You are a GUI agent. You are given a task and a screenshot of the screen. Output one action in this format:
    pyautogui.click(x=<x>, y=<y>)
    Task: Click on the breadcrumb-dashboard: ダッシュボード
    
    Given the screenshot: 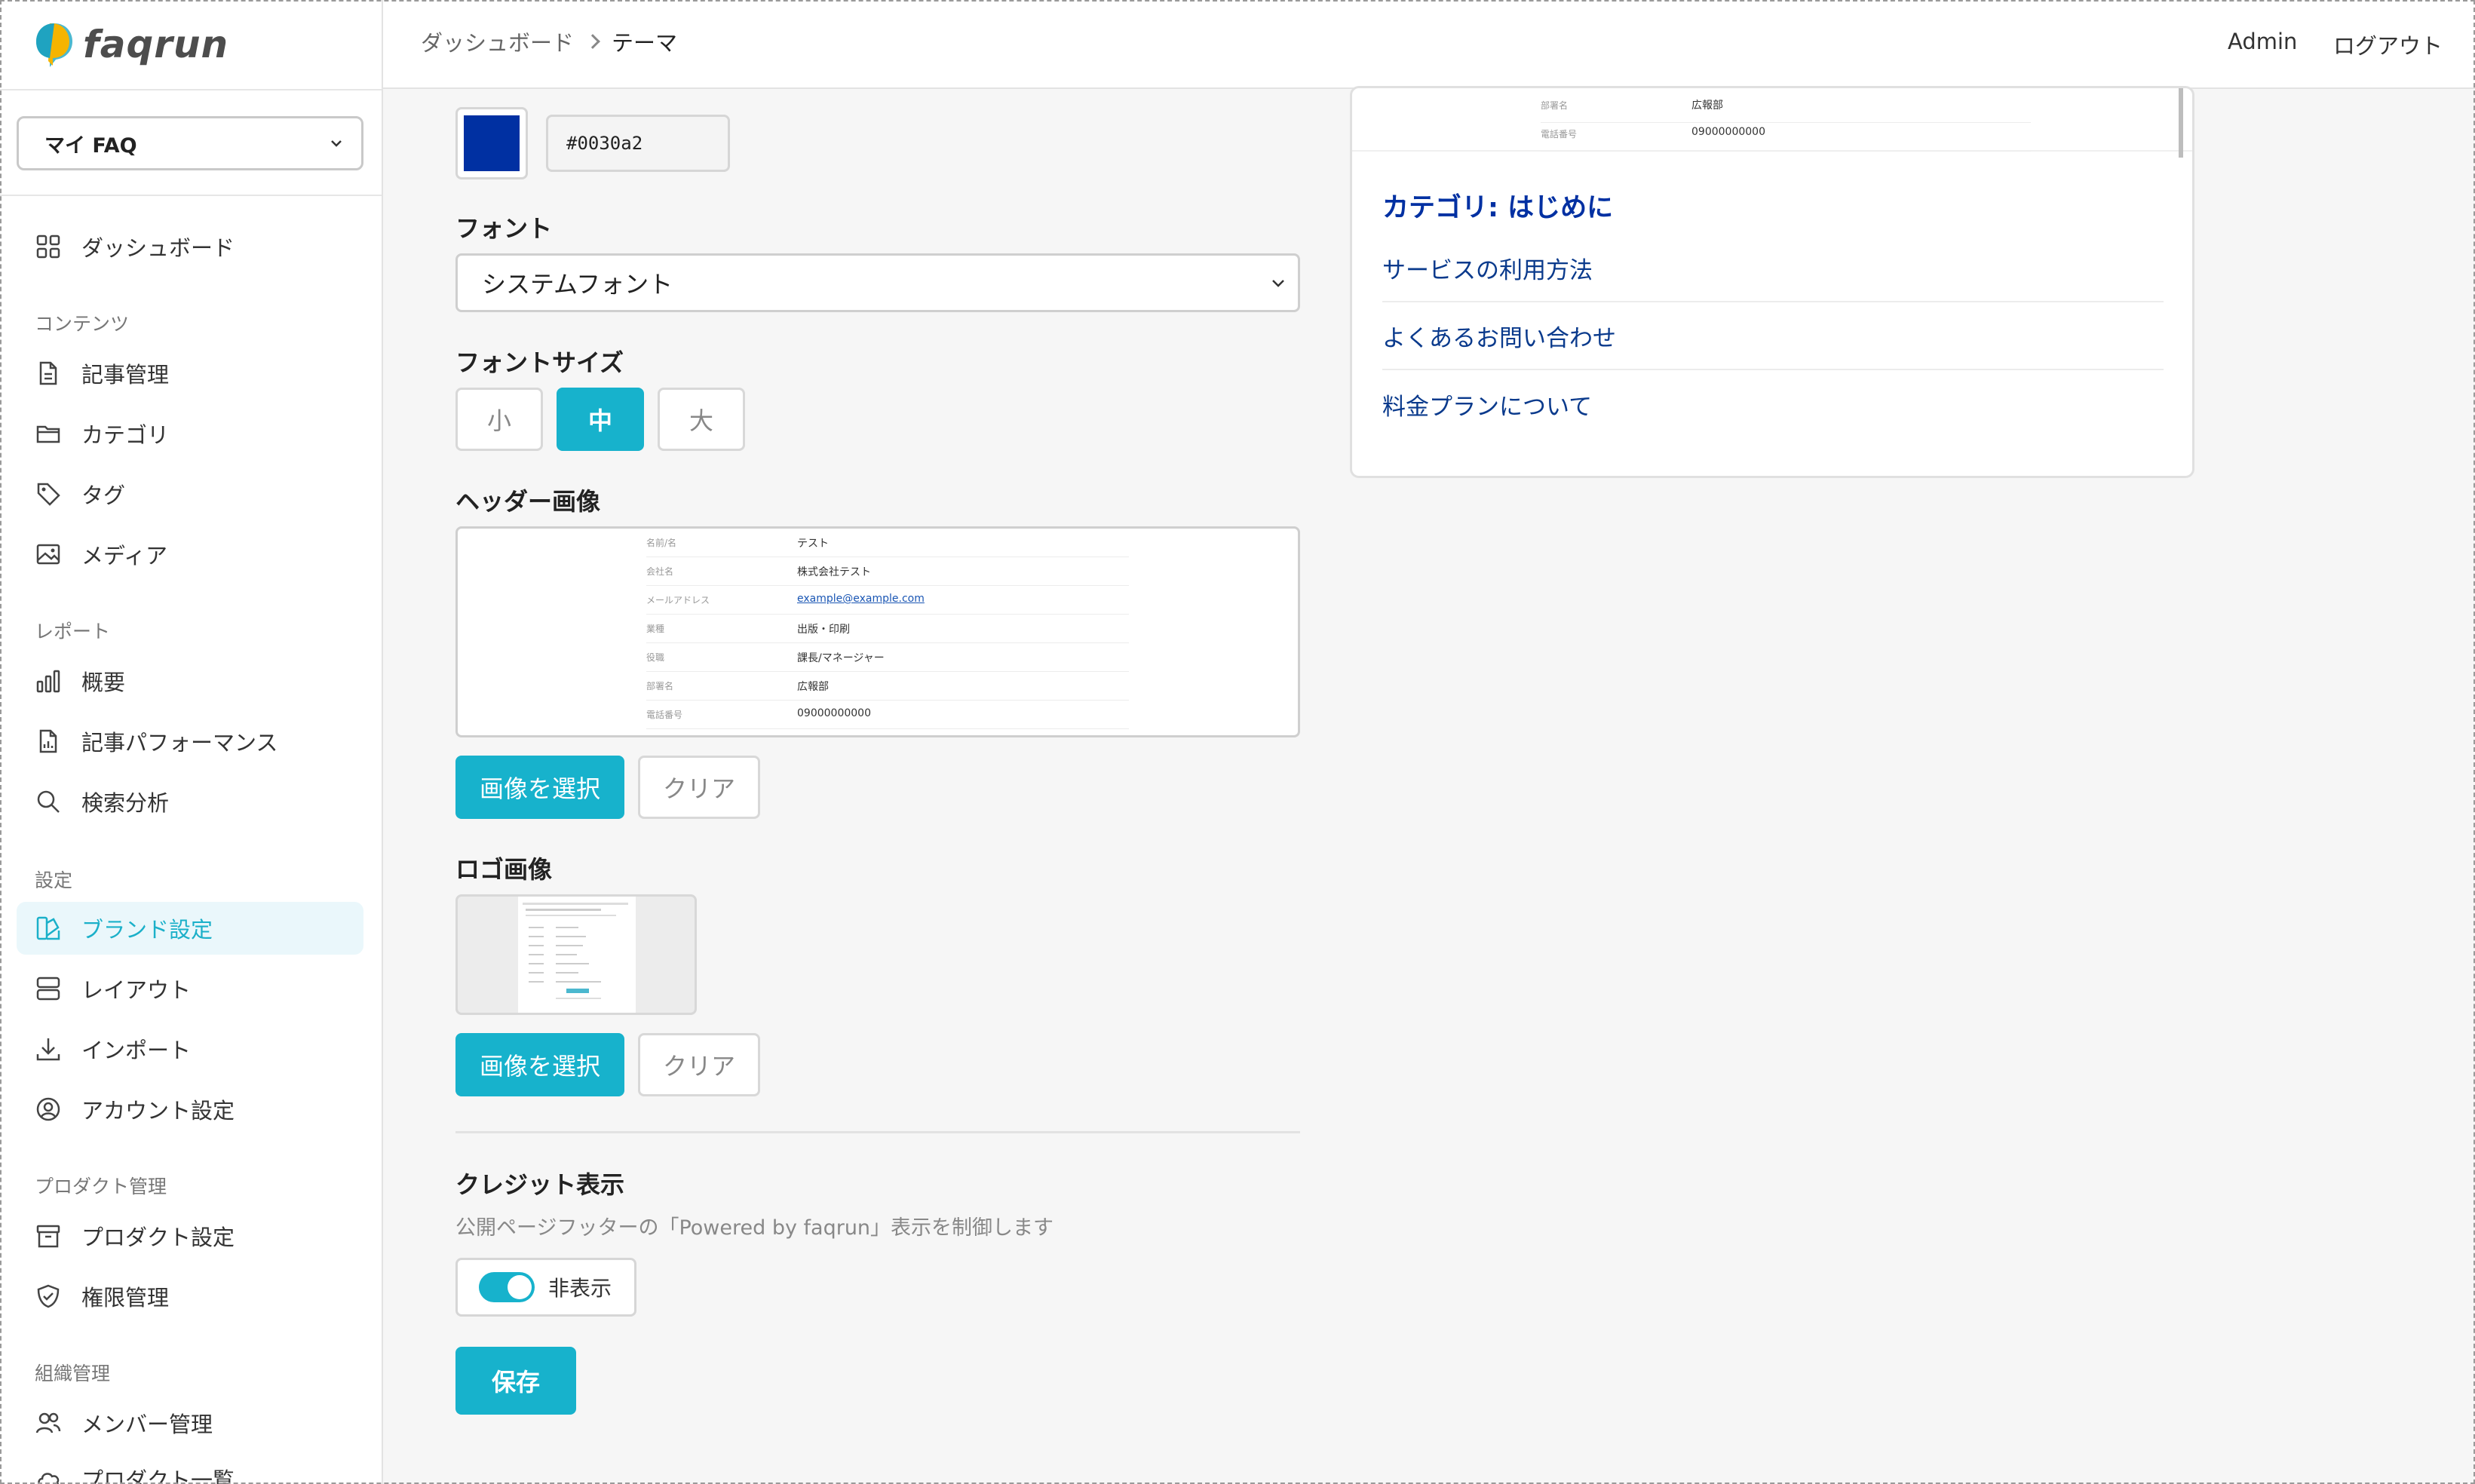 What is the action you would take?
    pyautogui.click(x=497, y=41)
    